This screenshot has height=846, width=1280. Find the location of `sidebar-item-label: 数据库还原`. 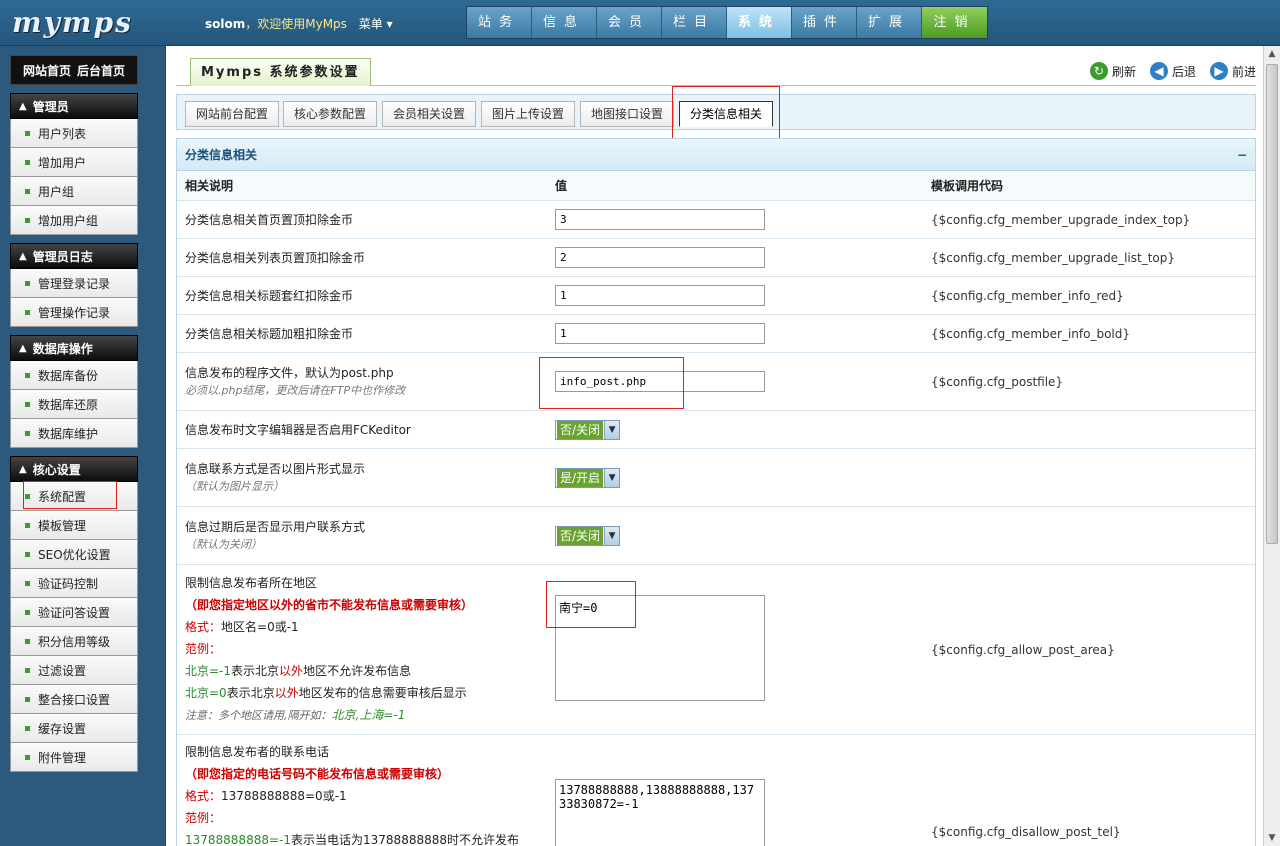

sidebar-item-label: 数据库还原 is located at coordinates (68, 404).